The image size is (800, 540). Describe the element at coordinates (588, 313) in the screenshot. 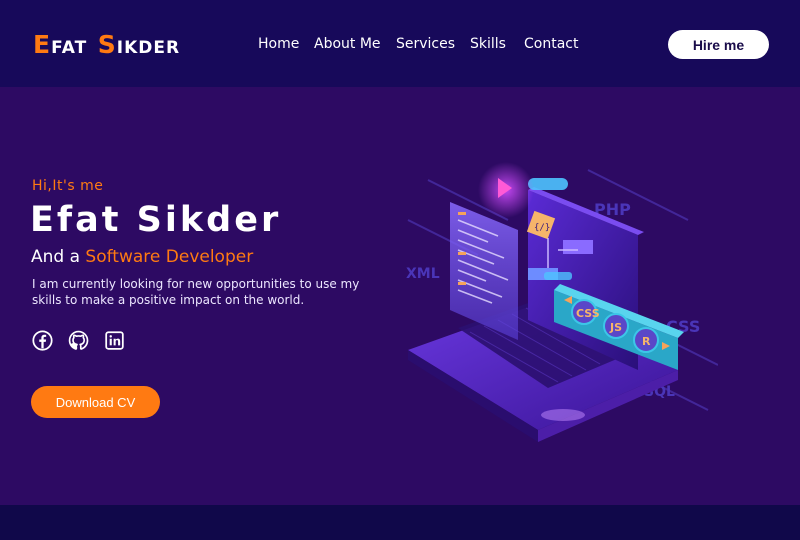

I see `css-badge: CSS` at that location.